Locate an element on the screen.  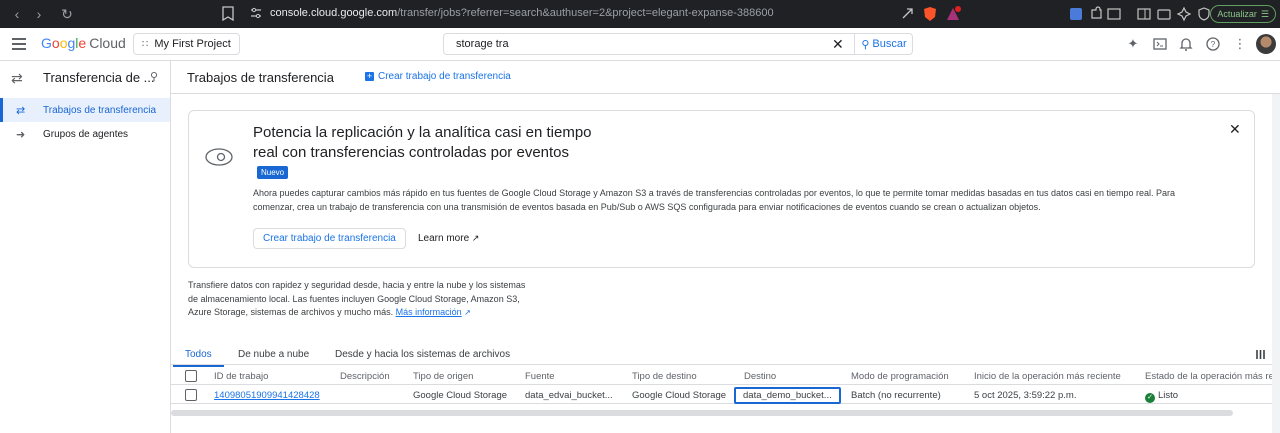
wallet-icon is located at coordinates (1164, 14).